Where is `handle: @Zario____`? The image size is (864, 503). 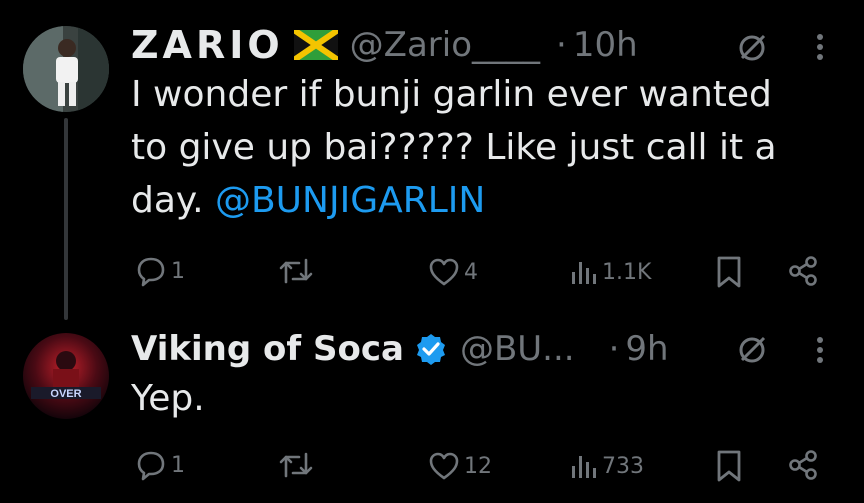
handle: @Zario____ is located at coordinates (445, 45).